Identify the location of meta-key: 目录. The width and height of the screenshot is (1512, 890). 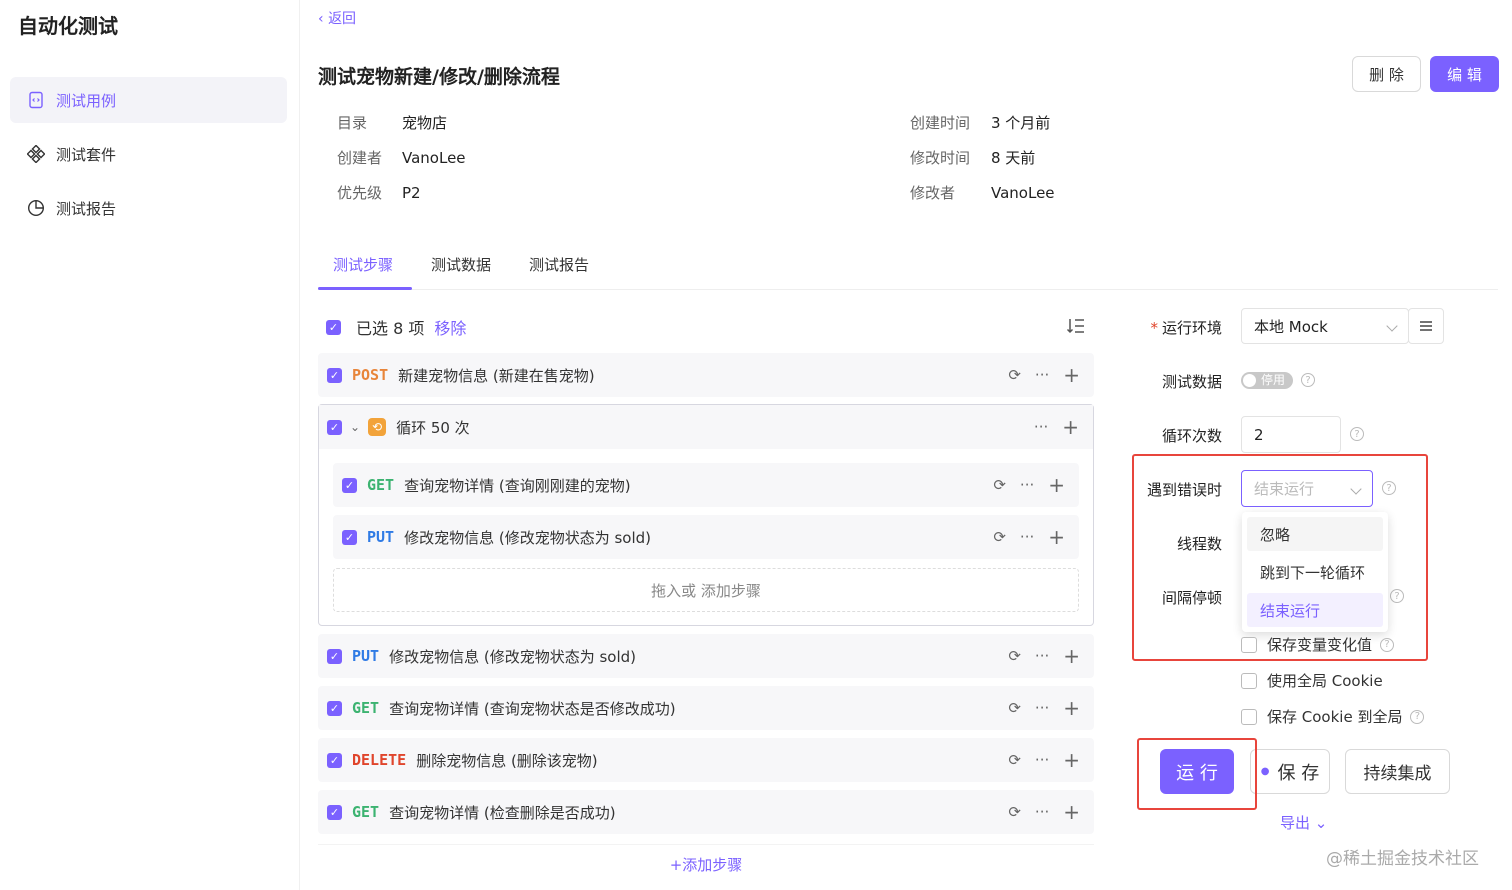
(352, 123).